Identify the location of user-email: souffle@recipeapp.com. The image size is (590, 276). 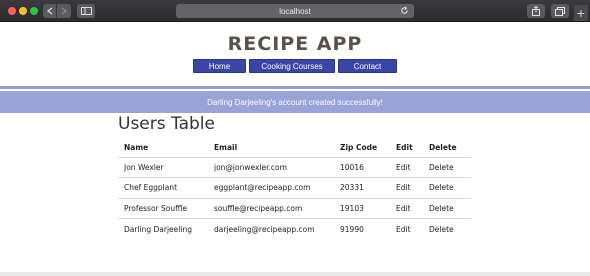
(271, 208).